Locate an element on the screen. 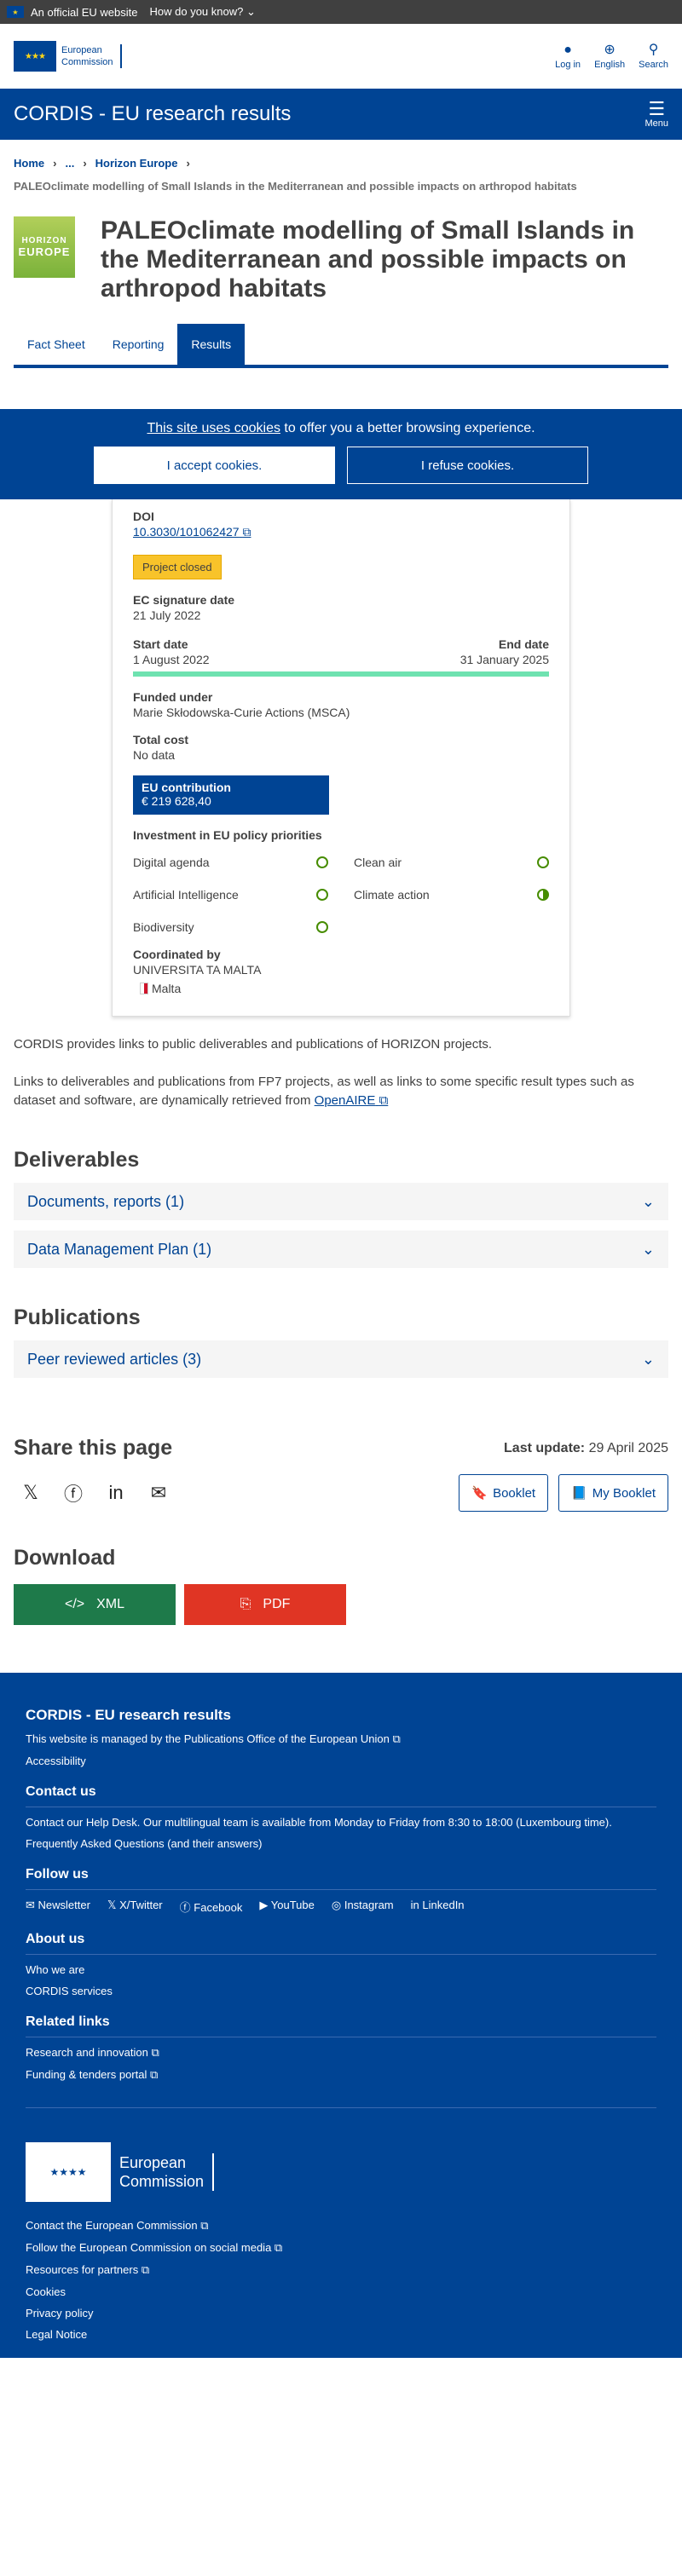 The width and height of the screenshot is (682, 2576). malta-flag-icon is located at coordinates (144, 988).